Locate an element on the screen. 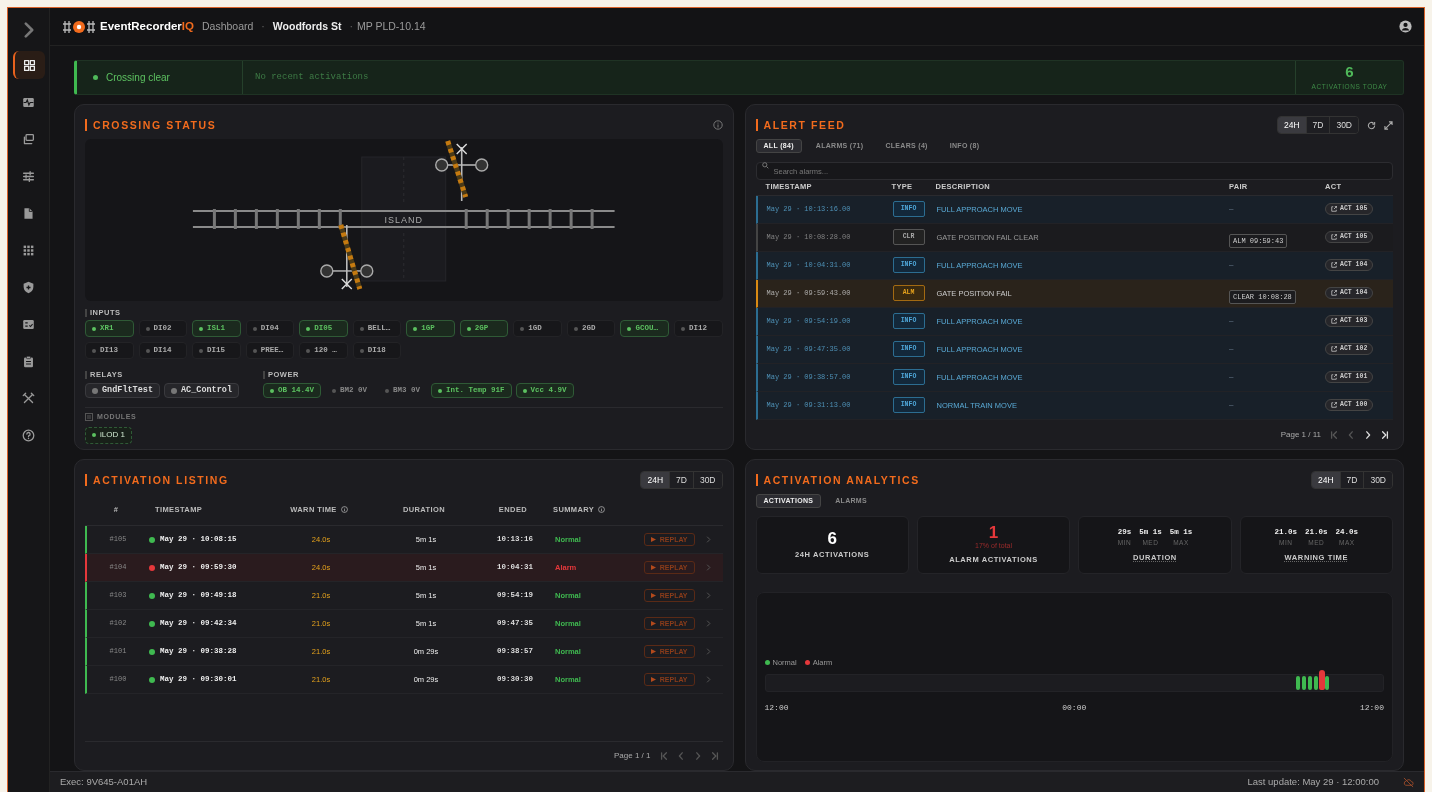 Image resolution: width=1432 pixels, height=792 pixels. refresh-icon is located at coordinates (1371, 125).